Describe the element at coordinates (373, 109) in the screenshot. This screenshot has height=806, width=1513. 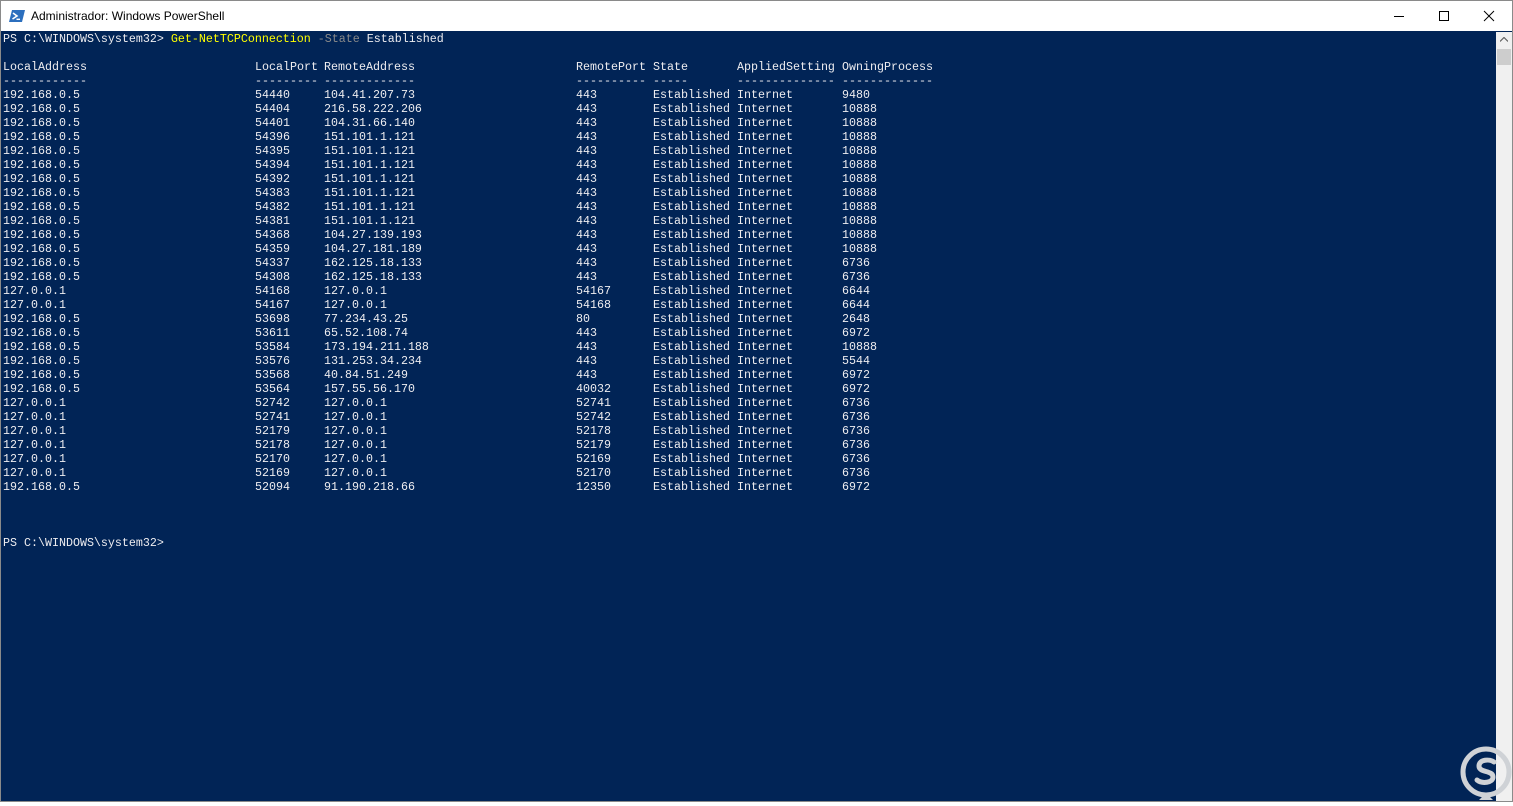
I see `table-cell: 216.58.222.206` at that location.